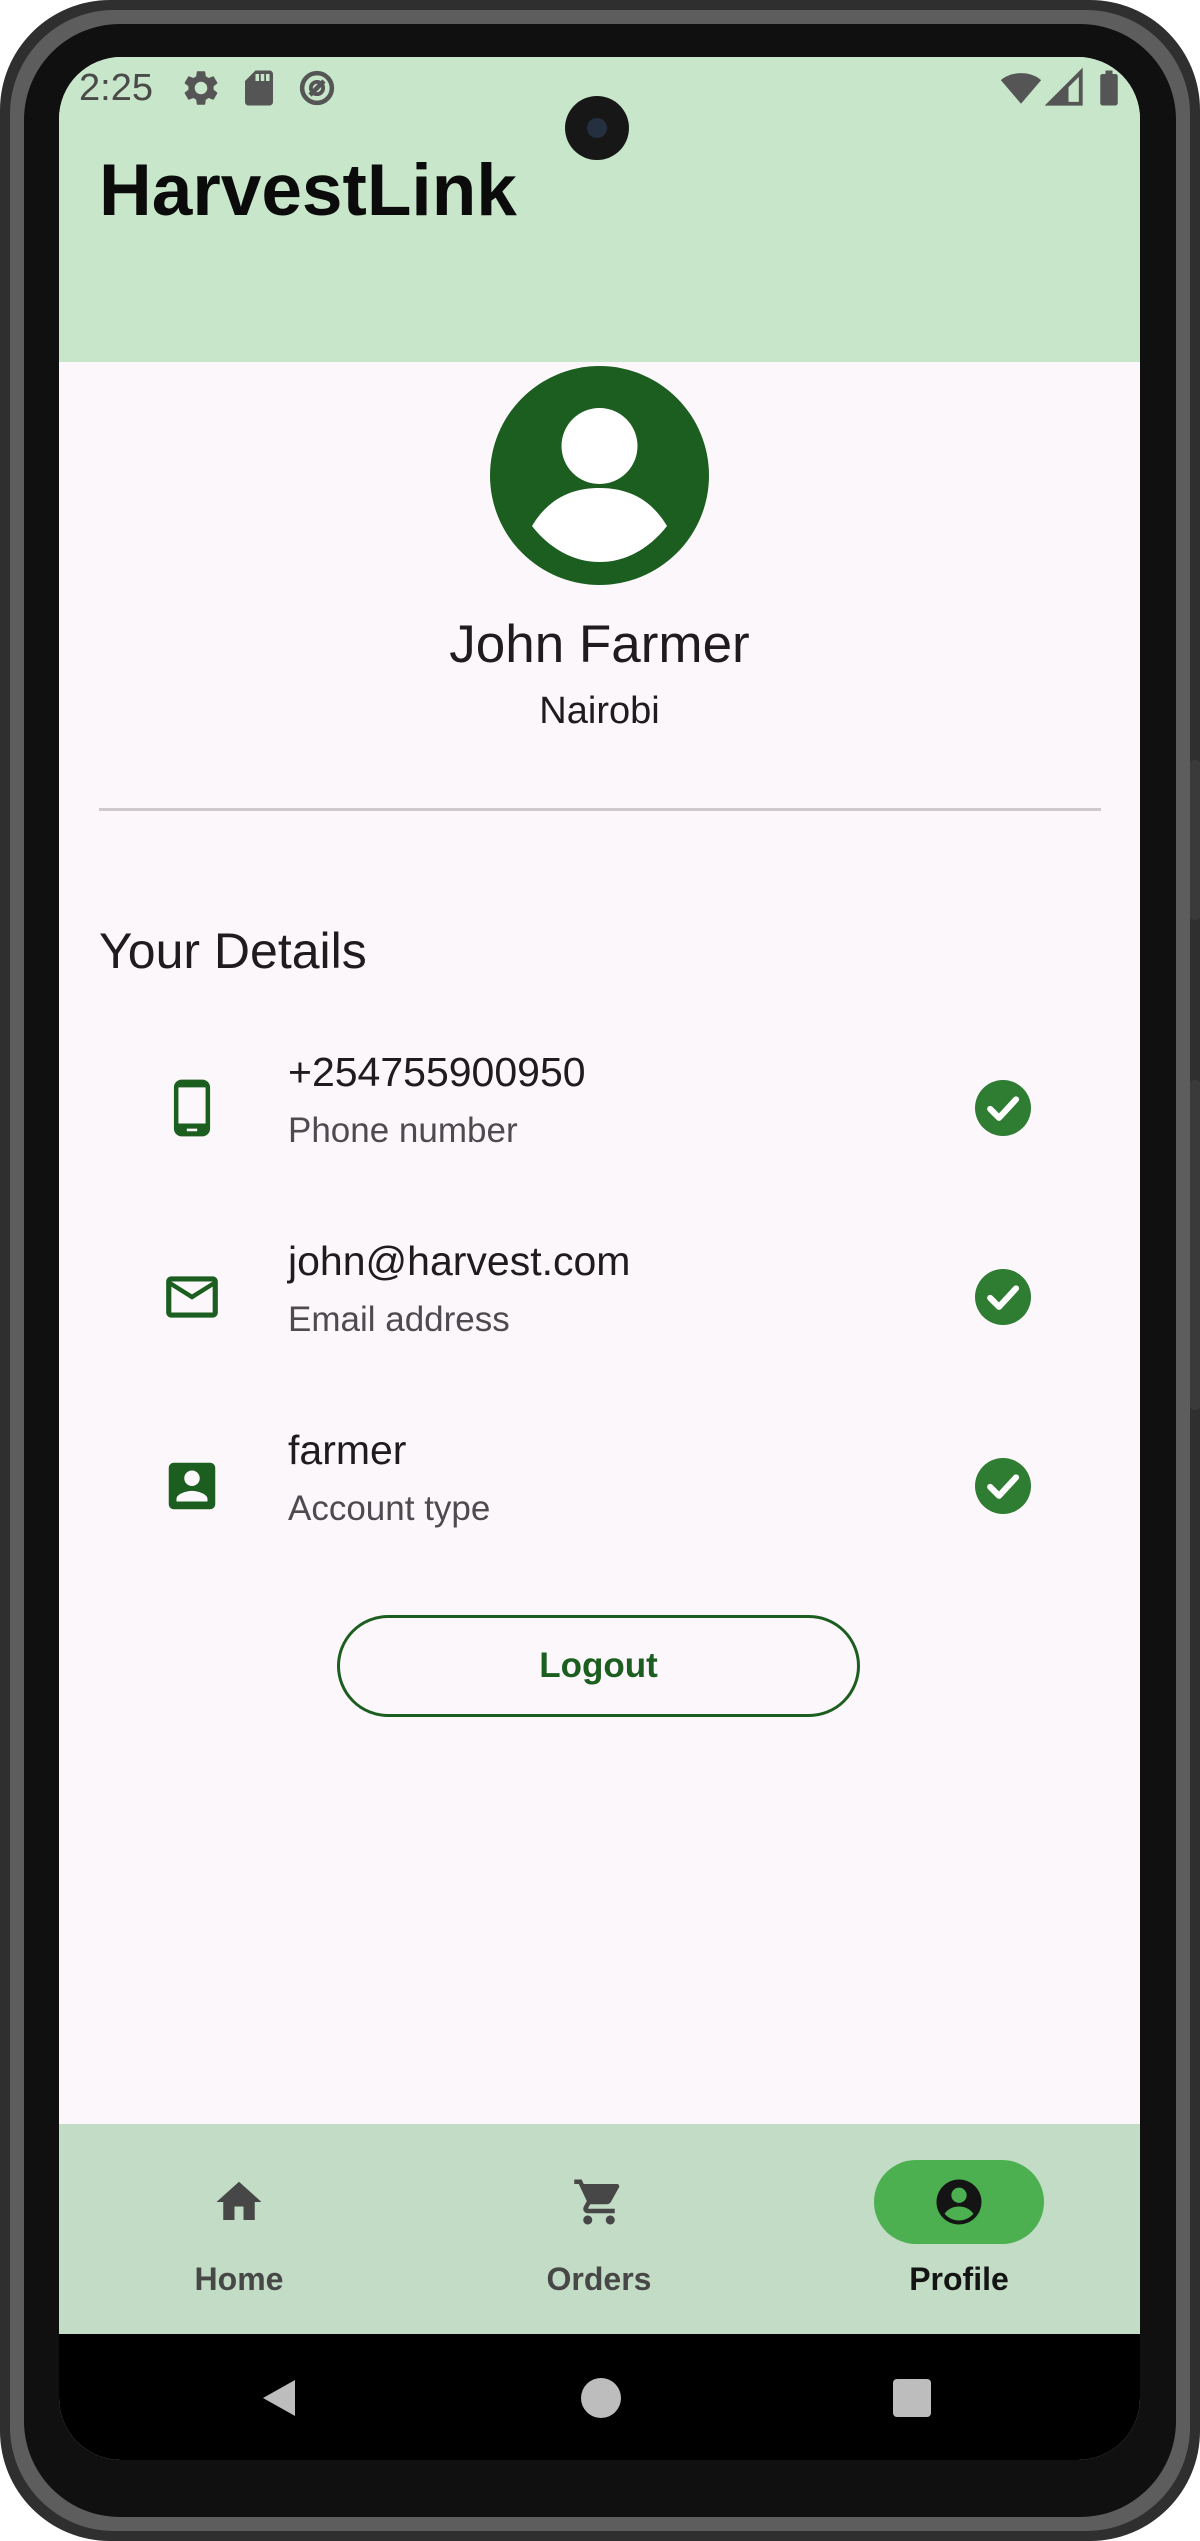 The width and height of the screenshot is (1200, 2541). Describe the element at coordinates (1195, 1245) in the screenshot. I see `volume-button` at that location.